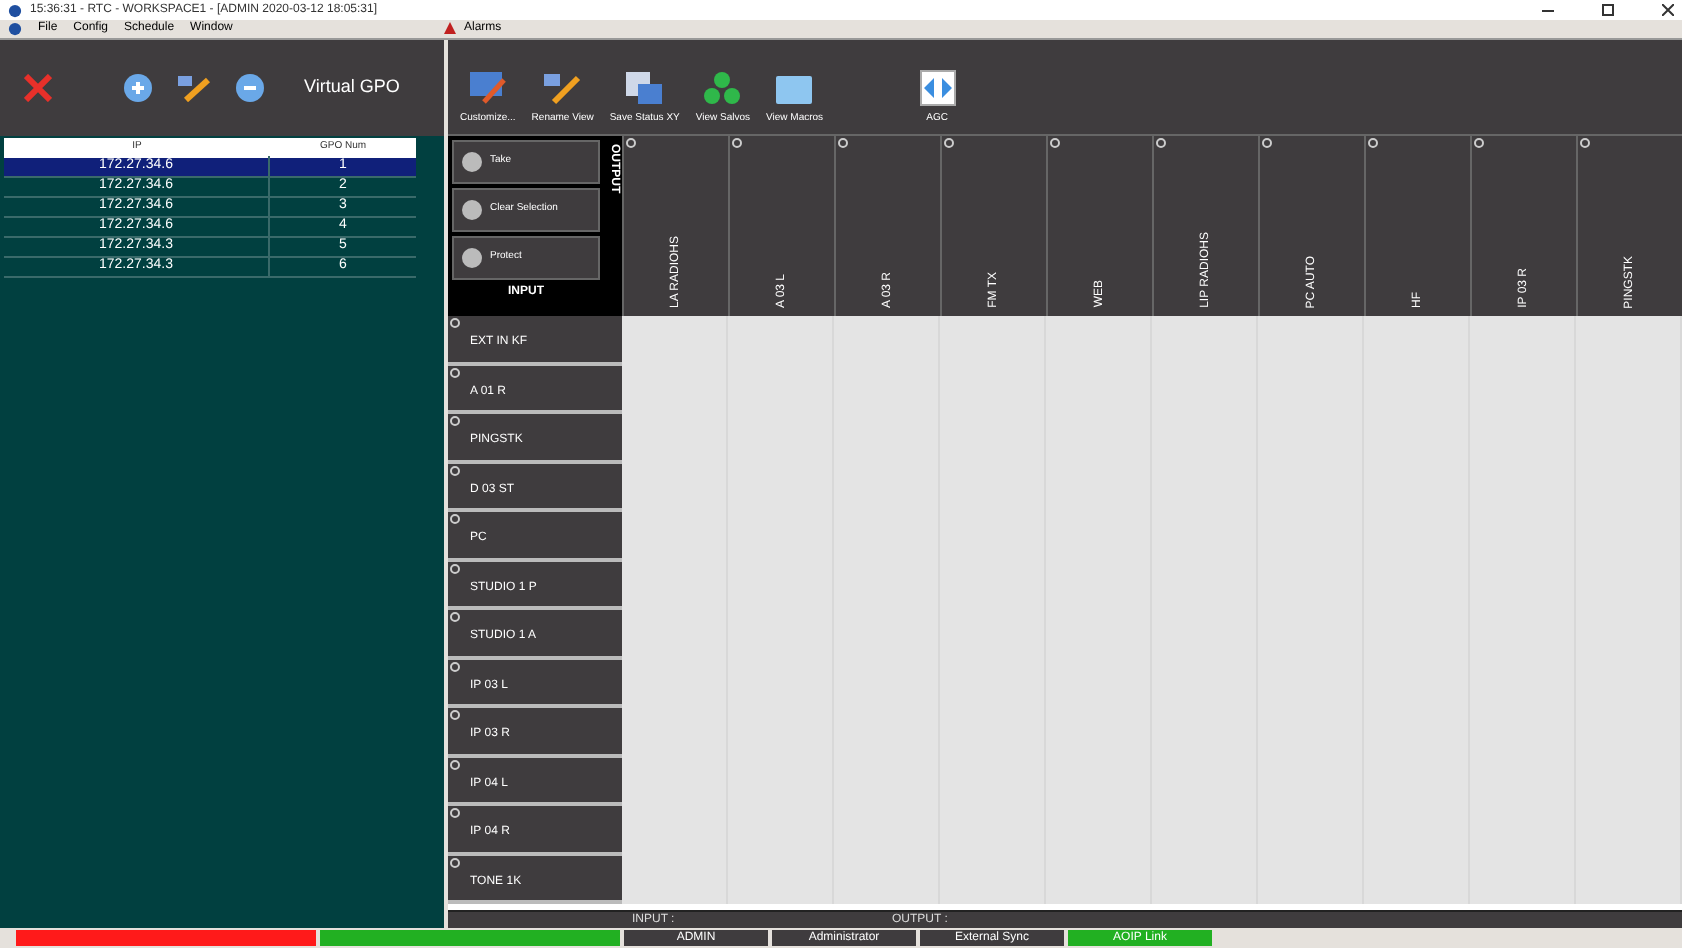 The height and width of the screenshot is (948, 1682). Describe the element at coordinates (1548, 10) in the screenshot. I see `minimize-icon` at that location.